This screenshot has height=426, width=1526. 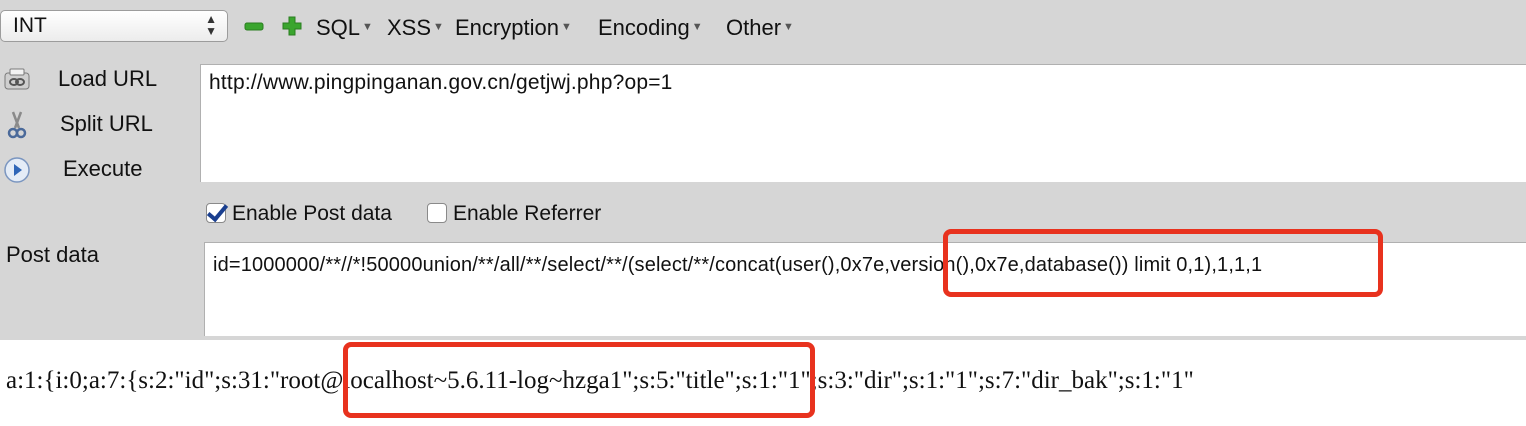 What do you see at coordinates (17, 170) in the screenshot?
I see `execute-icon` at bounding box center [17, 170].